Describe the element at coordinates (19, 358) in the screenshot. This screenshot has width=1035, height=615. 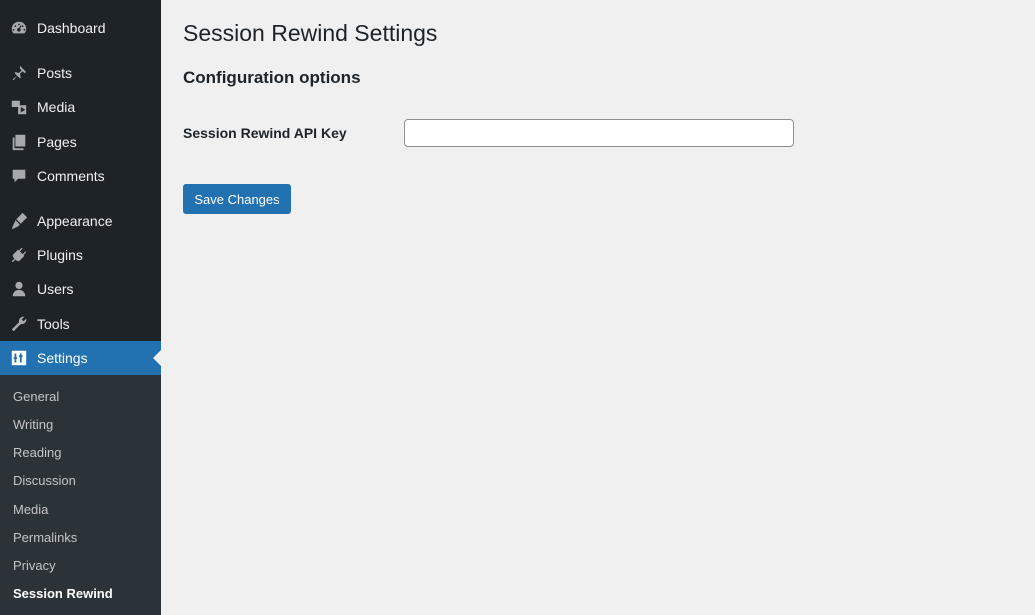
I see `settings-icon` at that location.